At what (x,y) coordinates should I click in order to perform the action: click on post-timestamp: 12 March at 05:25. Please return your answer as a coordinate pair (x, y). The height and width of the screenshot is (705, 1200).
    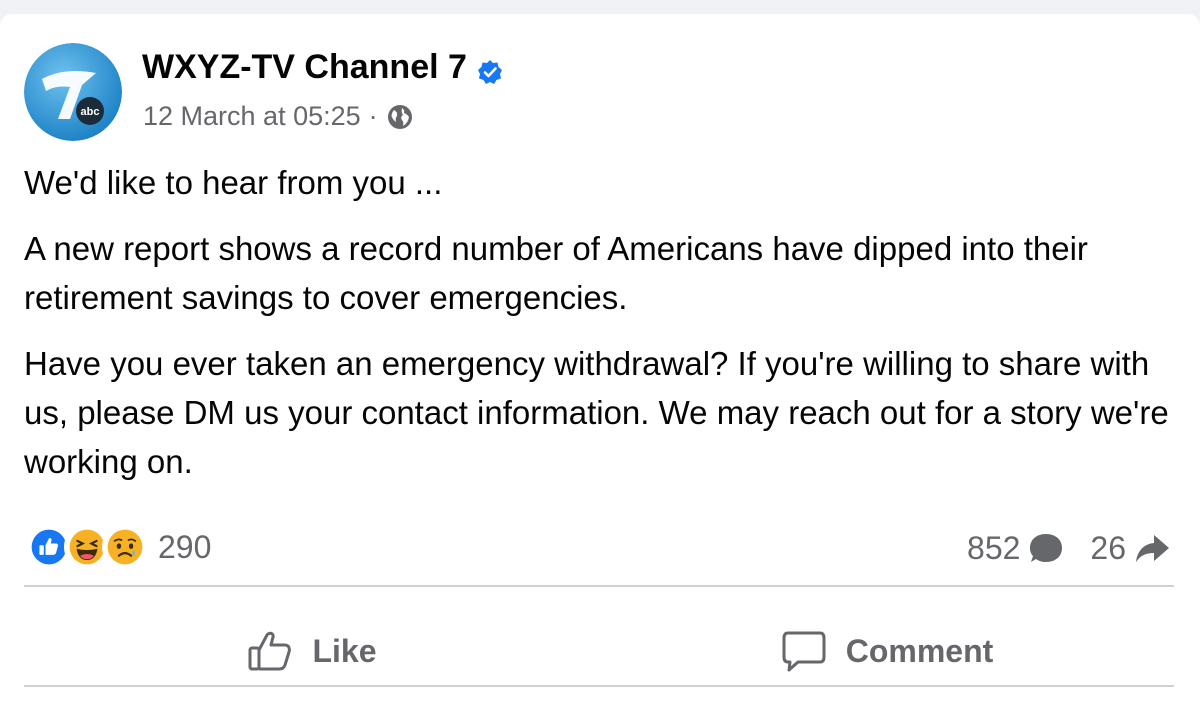
    Looking at the image, I should click on (252, 116).